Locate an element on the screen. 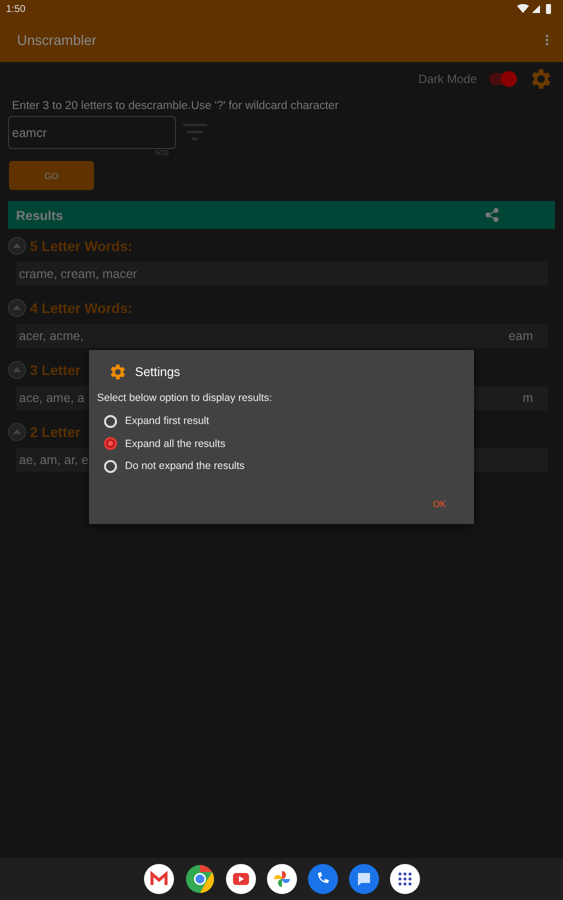 Image resolution: width=563 pixels, height=900 pixels. dialog-prompt: Select below option to display results: is located at coordinates (185, 398).